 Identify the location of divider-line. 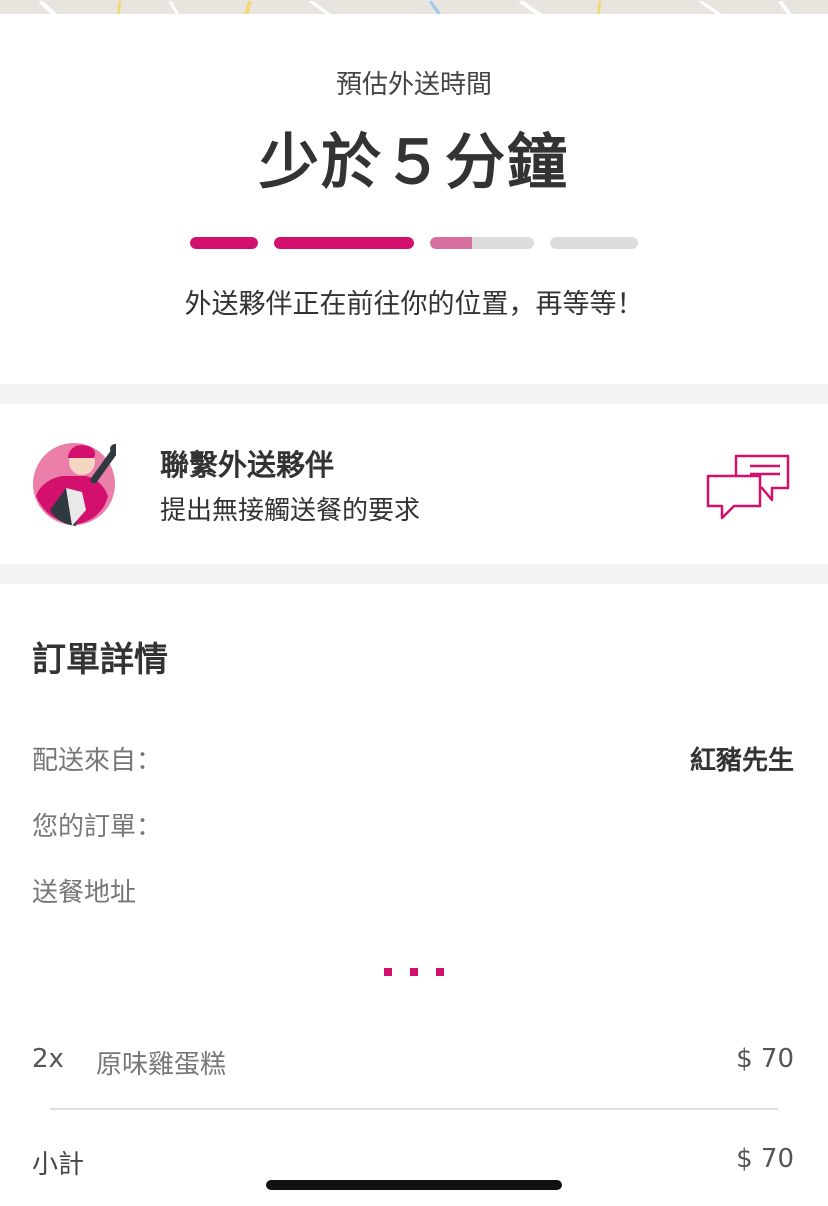
(414, 1109).